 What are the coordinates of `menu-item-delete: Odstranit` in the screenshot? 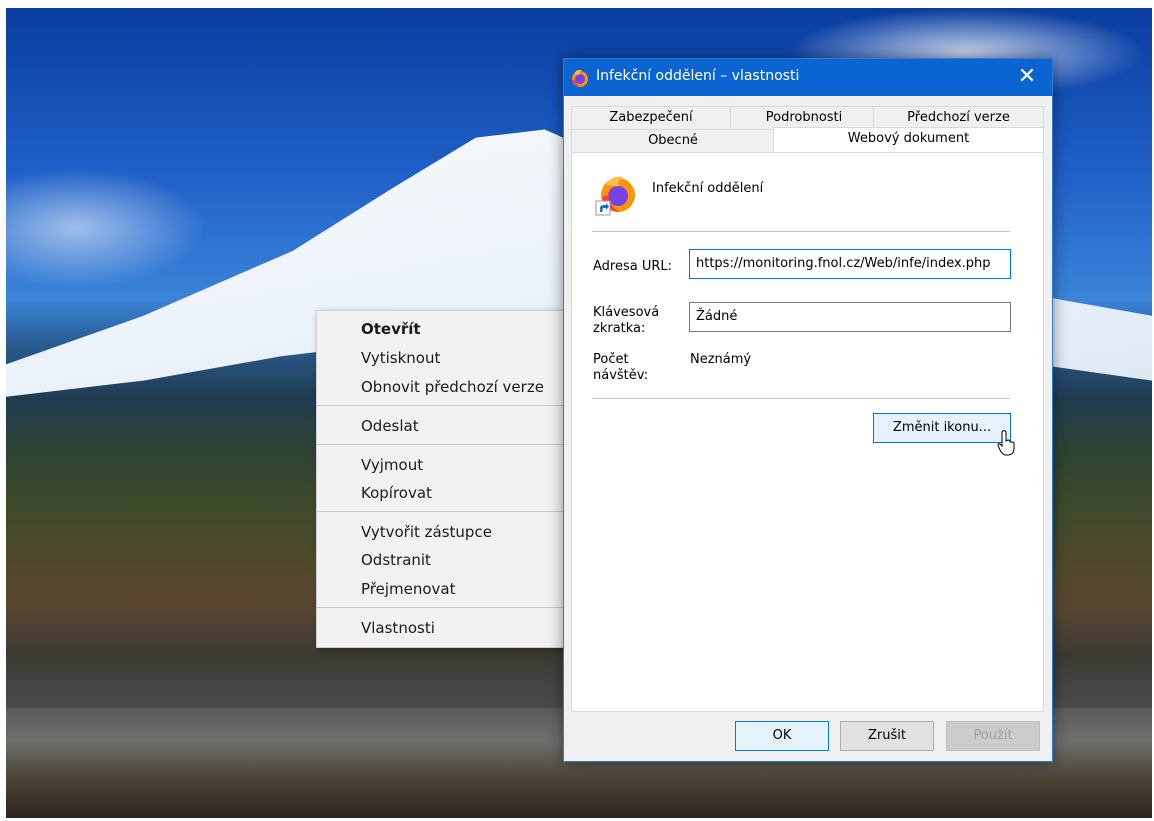 It's located at (442, 560).